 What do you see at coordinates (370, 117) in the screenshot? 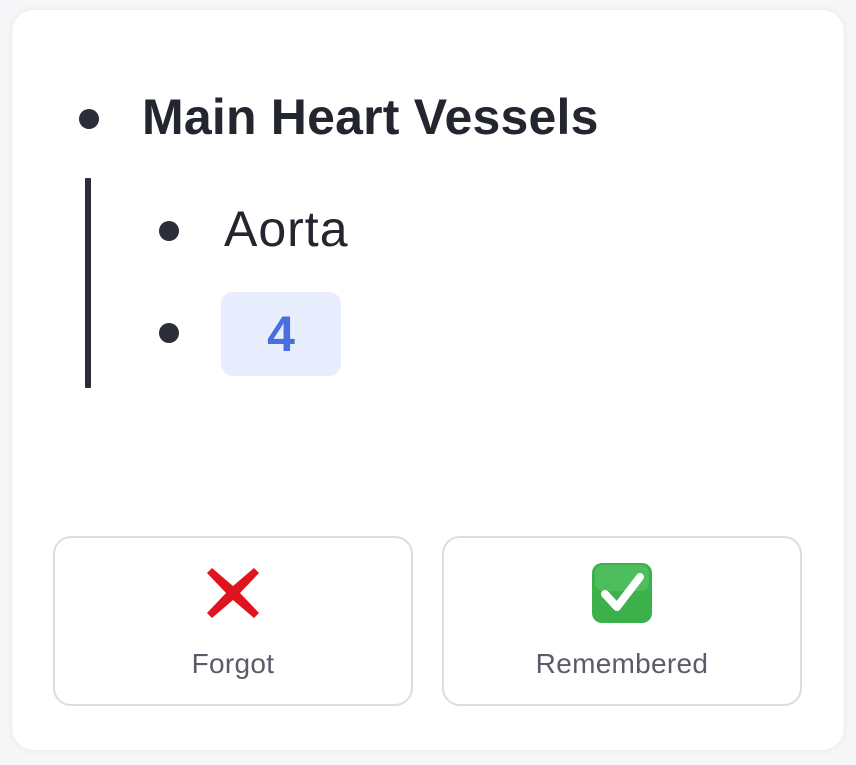
I see `outline-title: Main Heart Vessels` at bounding box center [370, 117].